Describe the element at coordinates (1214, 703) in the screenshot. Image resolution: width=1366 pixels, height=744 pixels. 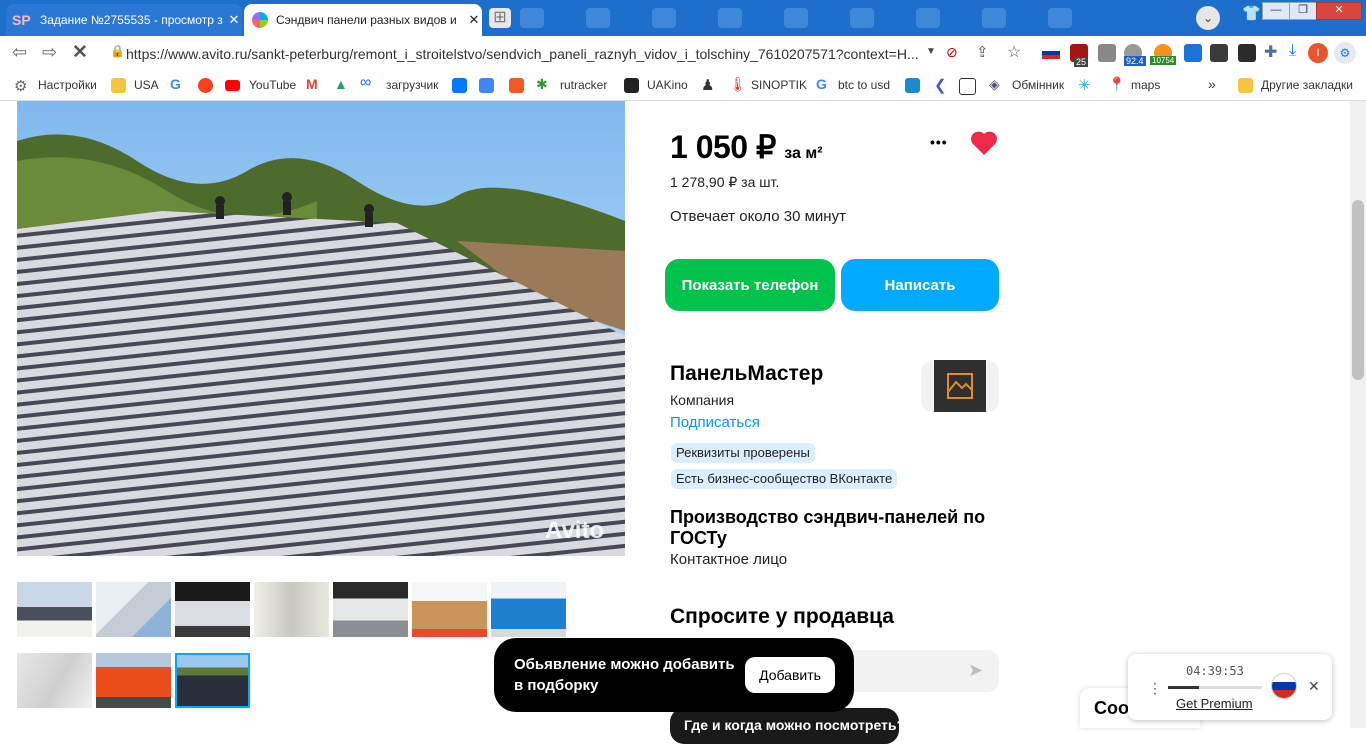
I see `get-premium-link: Get Premium` at that location.